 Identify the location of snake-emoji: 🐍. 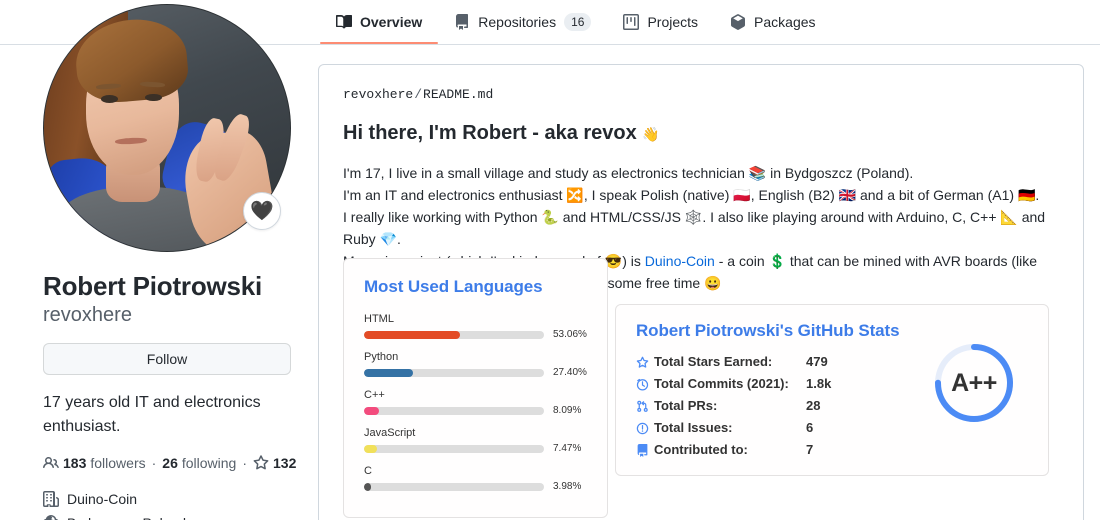
(550, 217).